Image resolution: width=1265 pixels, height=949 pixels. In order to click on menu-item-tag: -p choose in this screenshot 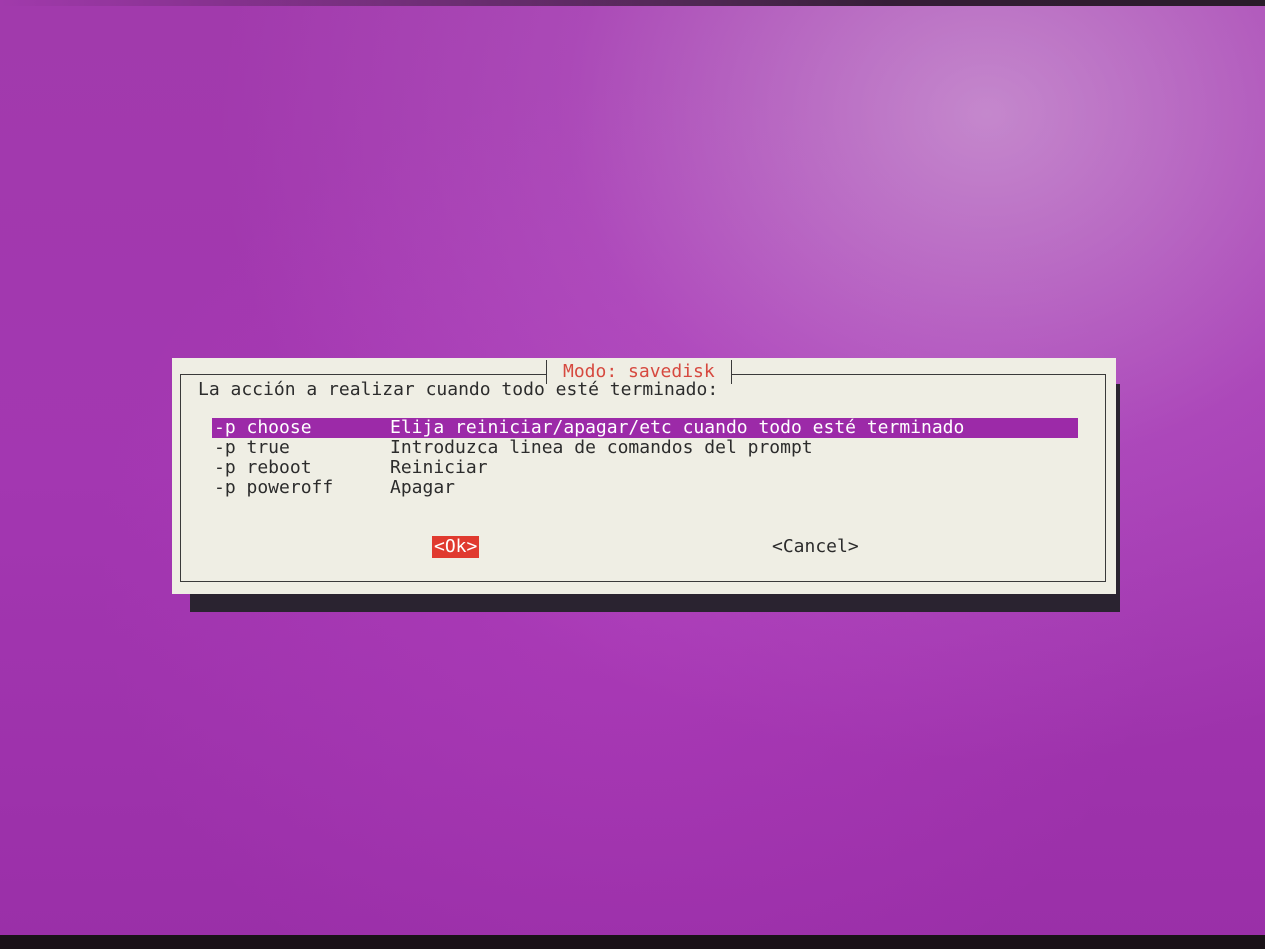, I will do `click(263, 427)`.